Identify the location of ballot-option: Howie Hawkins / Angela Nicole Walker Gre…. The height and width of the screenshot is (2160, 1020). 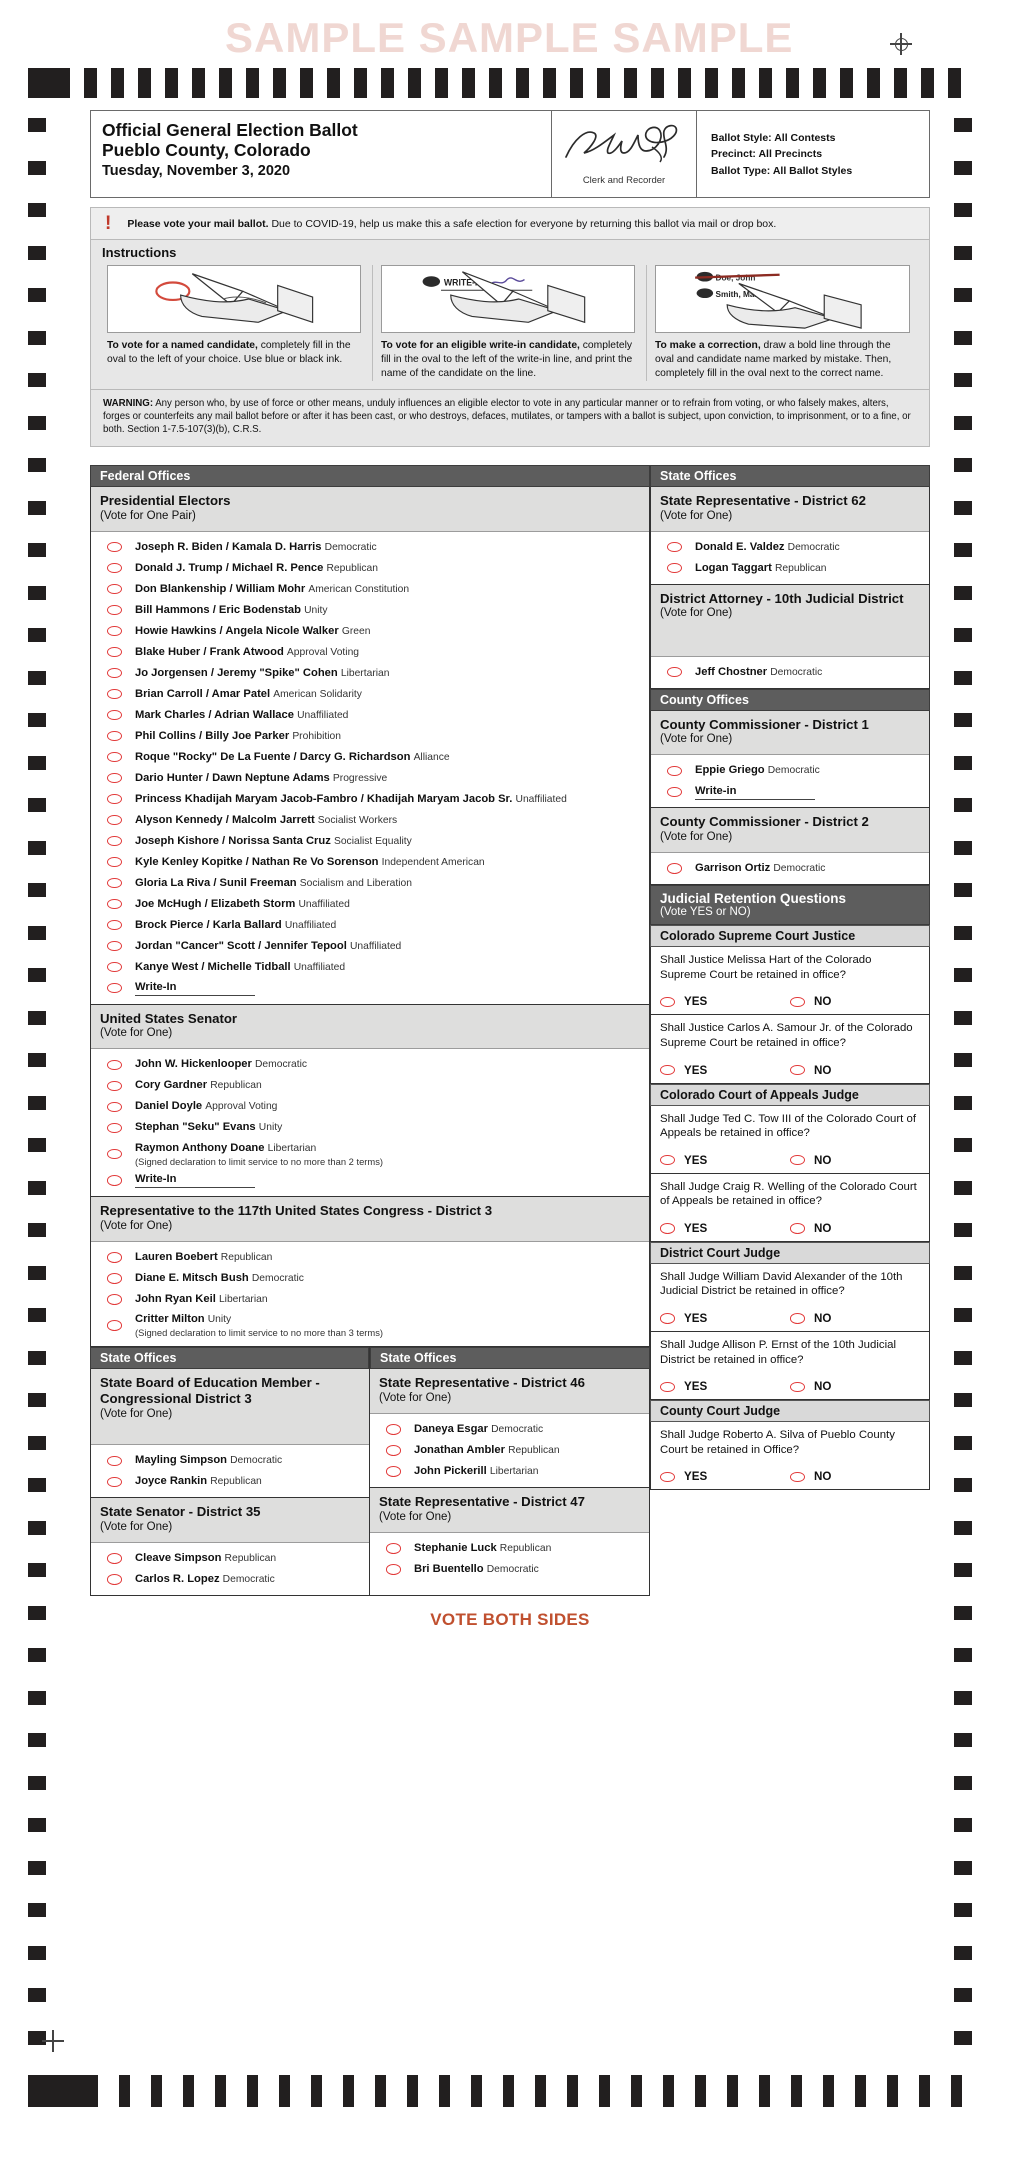
(370, 631).